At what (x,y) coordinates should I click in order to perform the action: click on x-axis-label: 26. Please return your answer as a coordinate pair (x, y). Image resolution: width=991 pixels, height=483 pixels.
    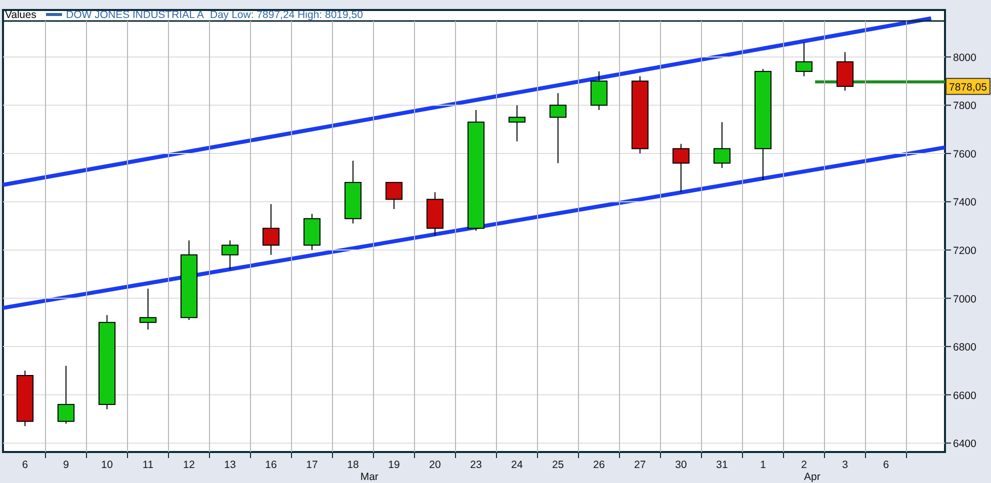
    Looking at the image, I should click on (599, 465).